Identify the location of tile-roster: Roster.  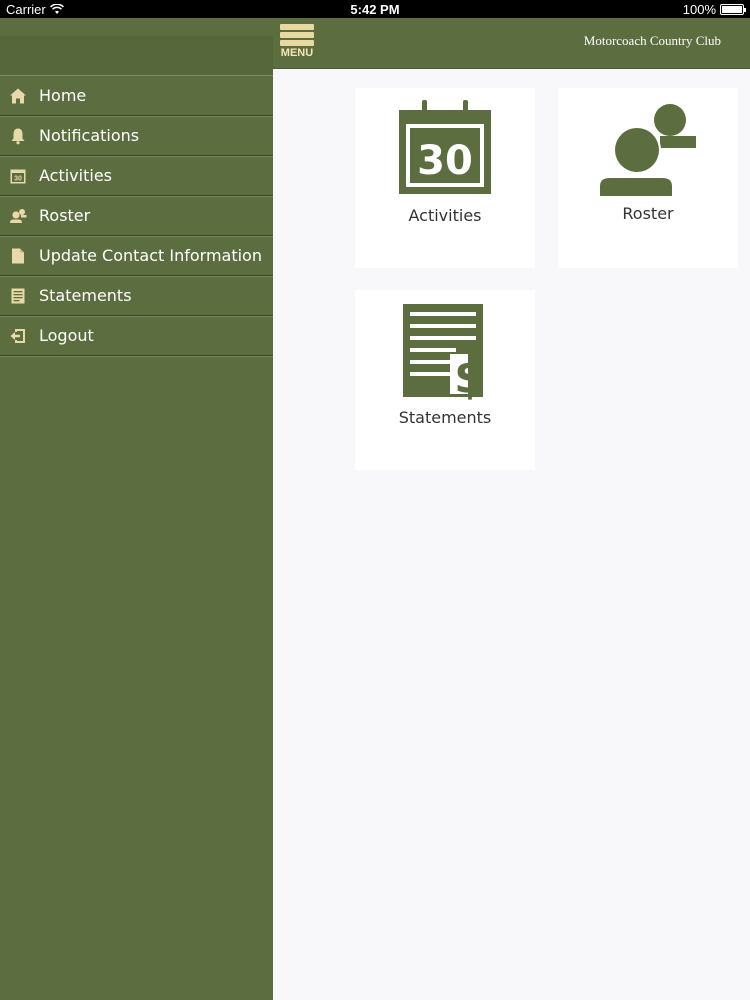
(648, 178).